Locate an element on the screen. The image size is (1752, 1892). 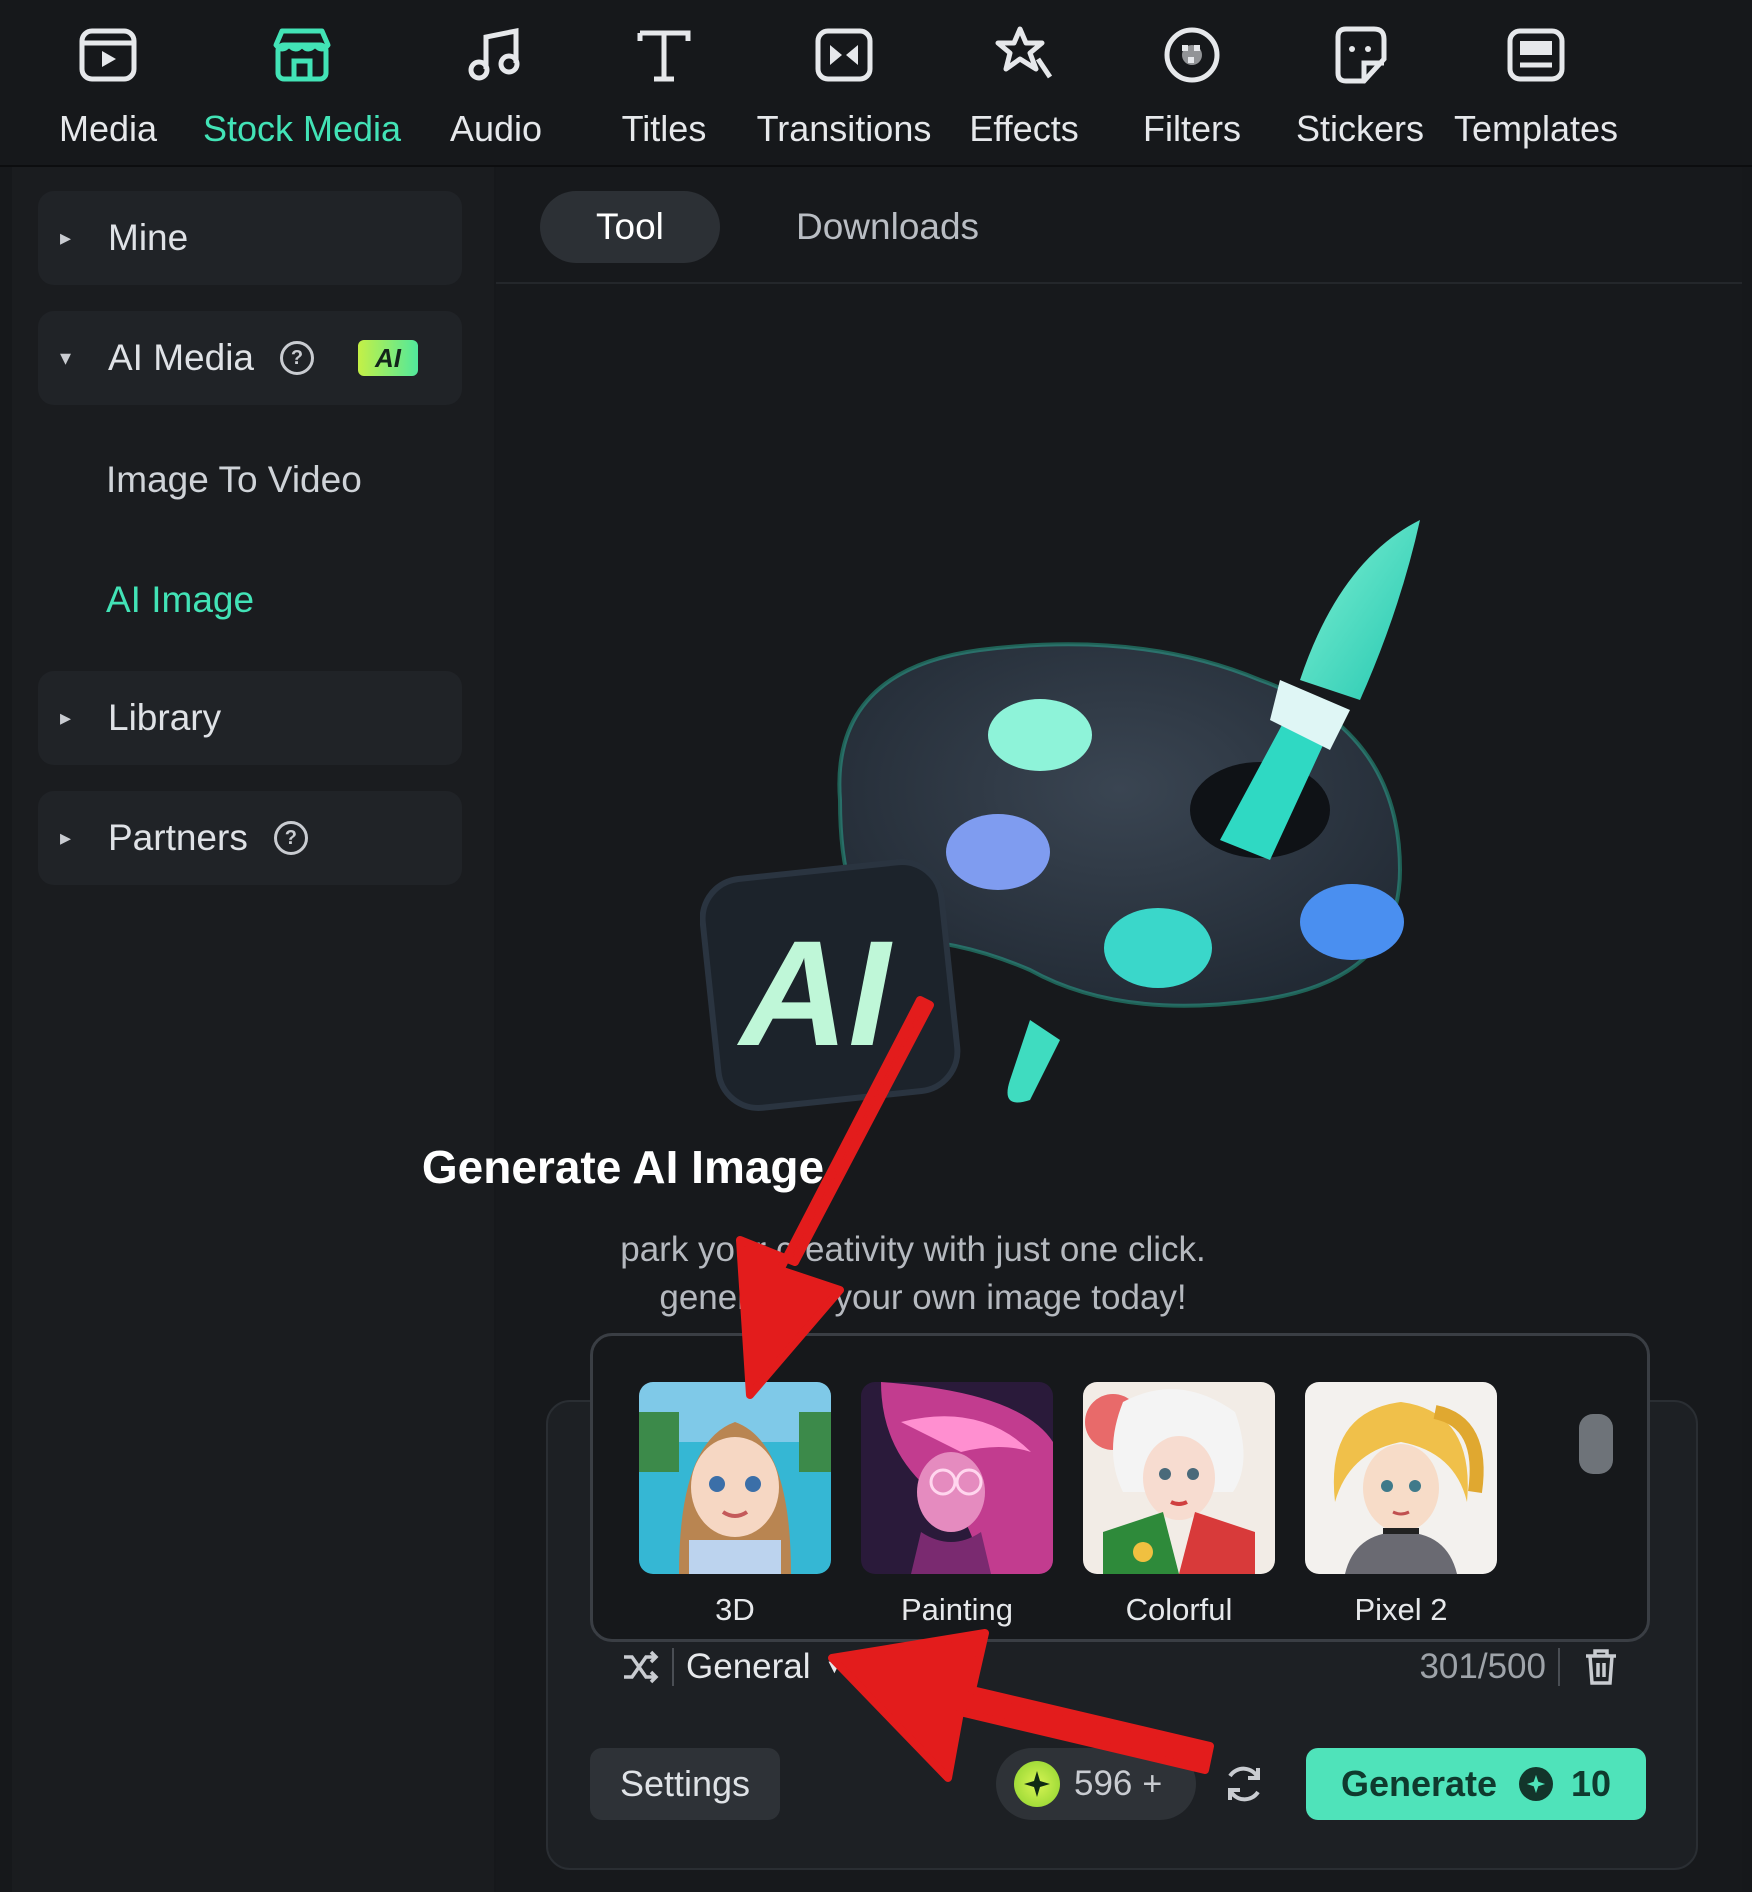
tab-audio: Audio is located at coordinates (496, 85).